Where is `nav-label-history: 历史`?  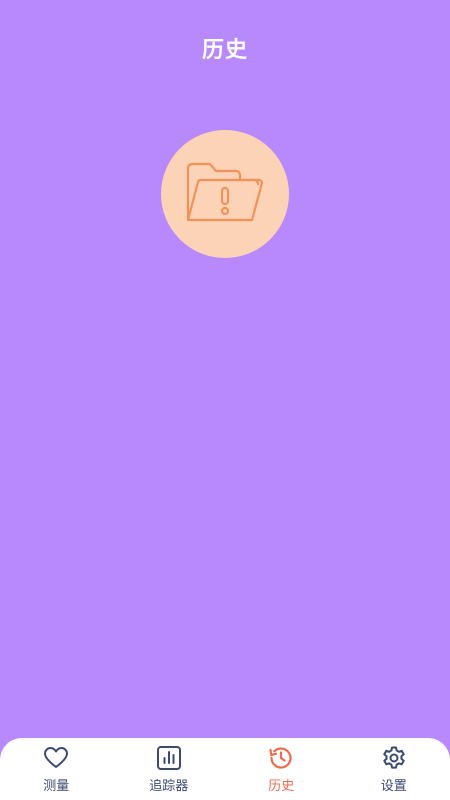 nav-label-history: 历史 is located at coordinates (281, 786).